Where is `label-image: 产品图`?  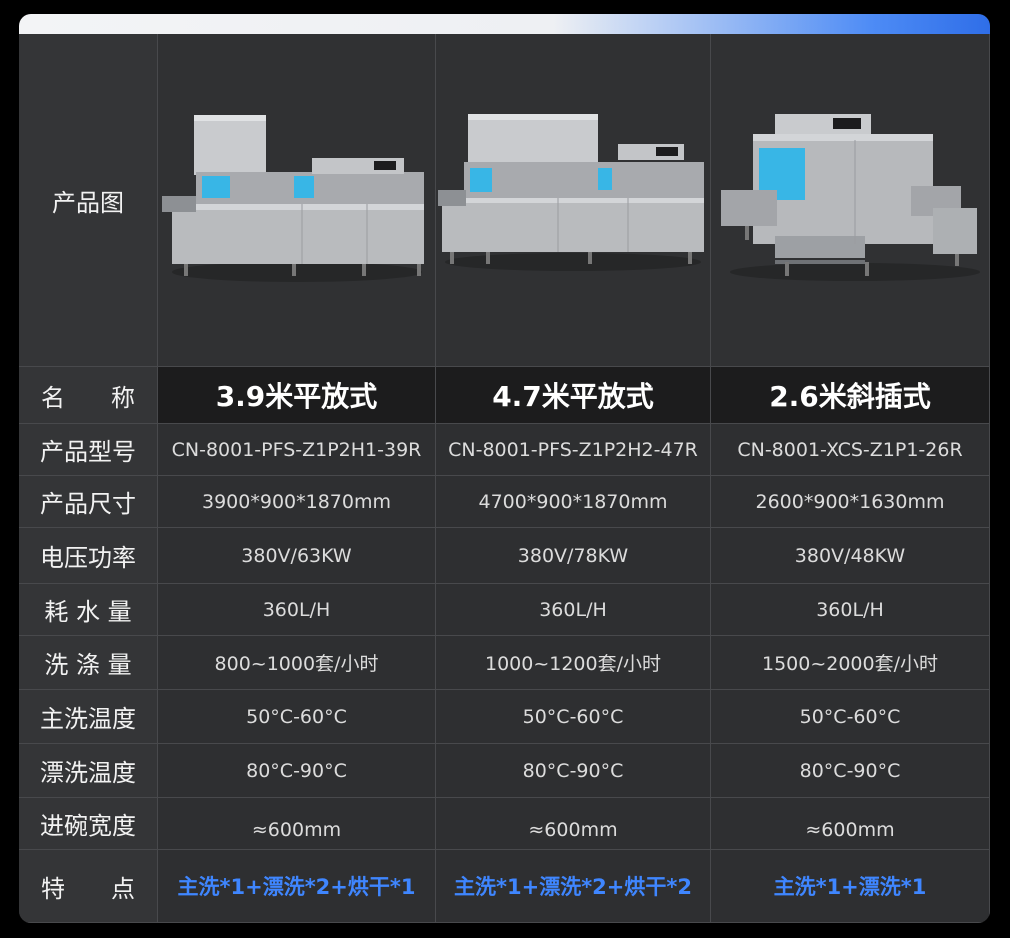 label-image: 产品图 is located at coordinates (88, 200).